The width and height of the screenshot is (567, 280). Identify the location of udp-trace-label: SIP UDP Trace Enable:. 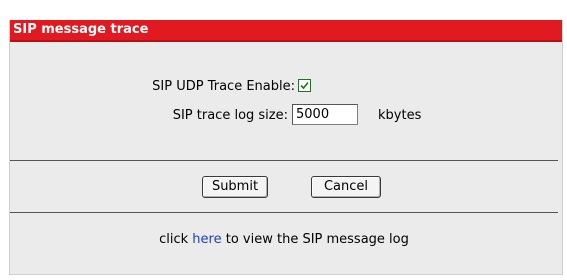
(223, 86).